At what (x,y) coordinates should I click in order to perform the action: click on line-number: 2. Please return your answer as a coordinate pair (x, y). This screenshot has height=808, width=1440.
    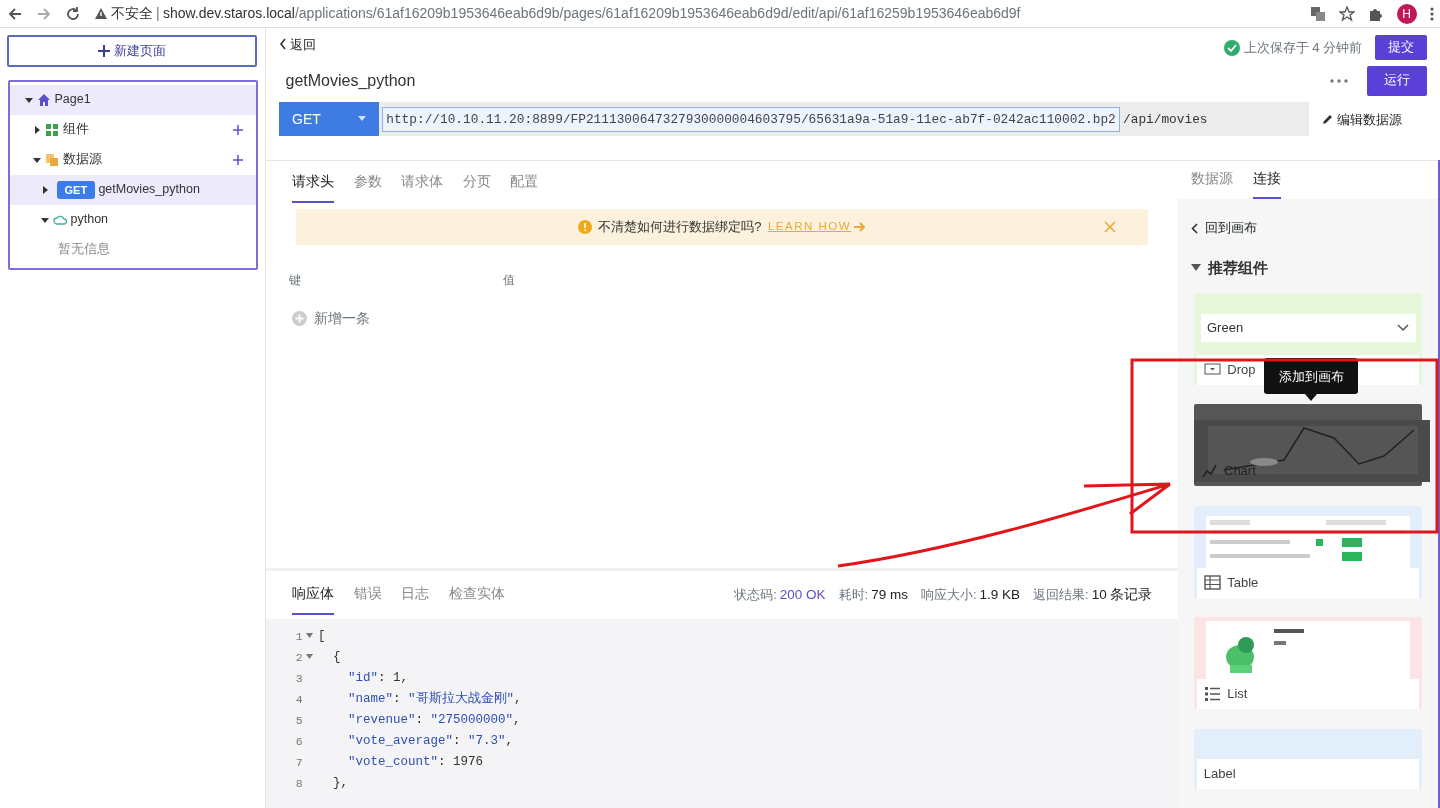
    Looking at the image, I should click on (299, 657).